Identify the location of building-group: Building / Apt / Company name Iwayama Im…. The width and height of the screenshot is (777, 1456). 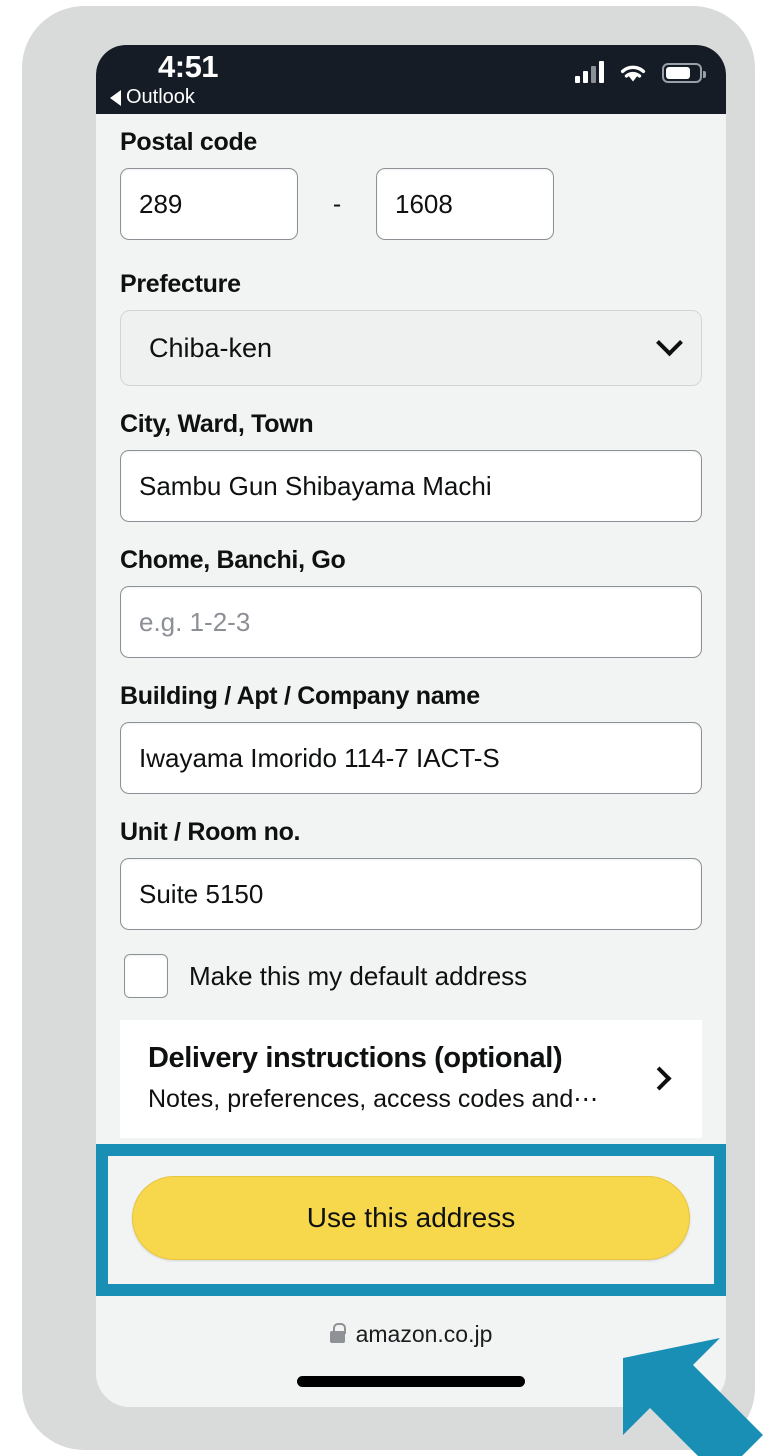
(411, 738).